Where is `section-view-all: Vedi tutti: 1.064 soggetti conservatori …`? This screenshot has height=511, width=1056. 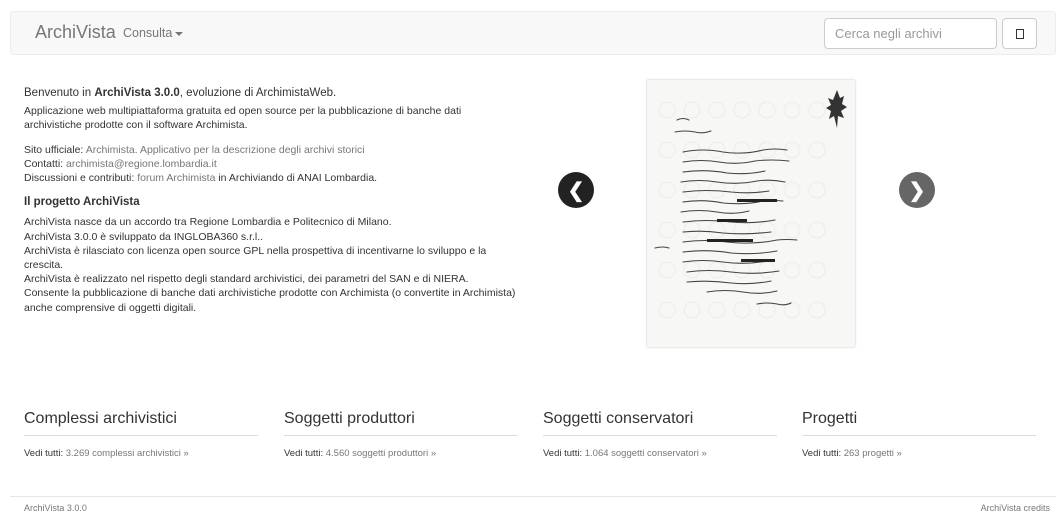 section-view-all: Vedi tutti: 1.064 soggetti conservatori … is located at coordinates (660, 453).